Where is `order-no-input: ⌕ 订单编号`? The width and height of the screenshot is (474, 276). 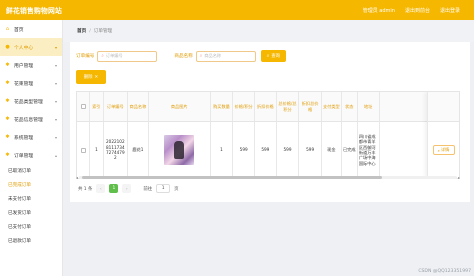
order-no-input: ⌕ 订单编号 is located at coordinates (127, 56).